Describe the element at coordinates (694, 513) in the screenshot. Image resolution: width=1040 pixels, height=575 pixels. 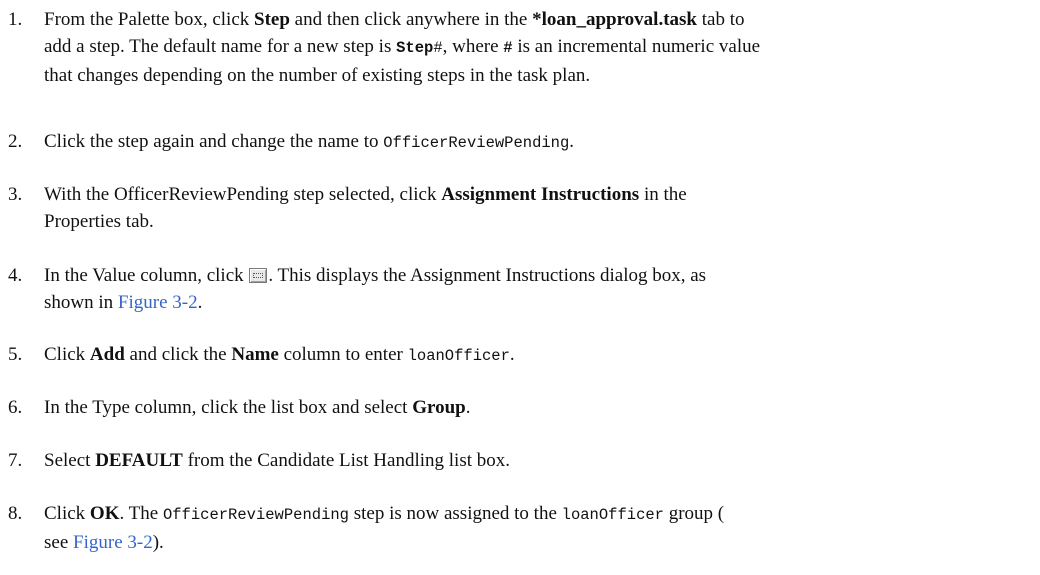
I see `text-run: group (` at that location.